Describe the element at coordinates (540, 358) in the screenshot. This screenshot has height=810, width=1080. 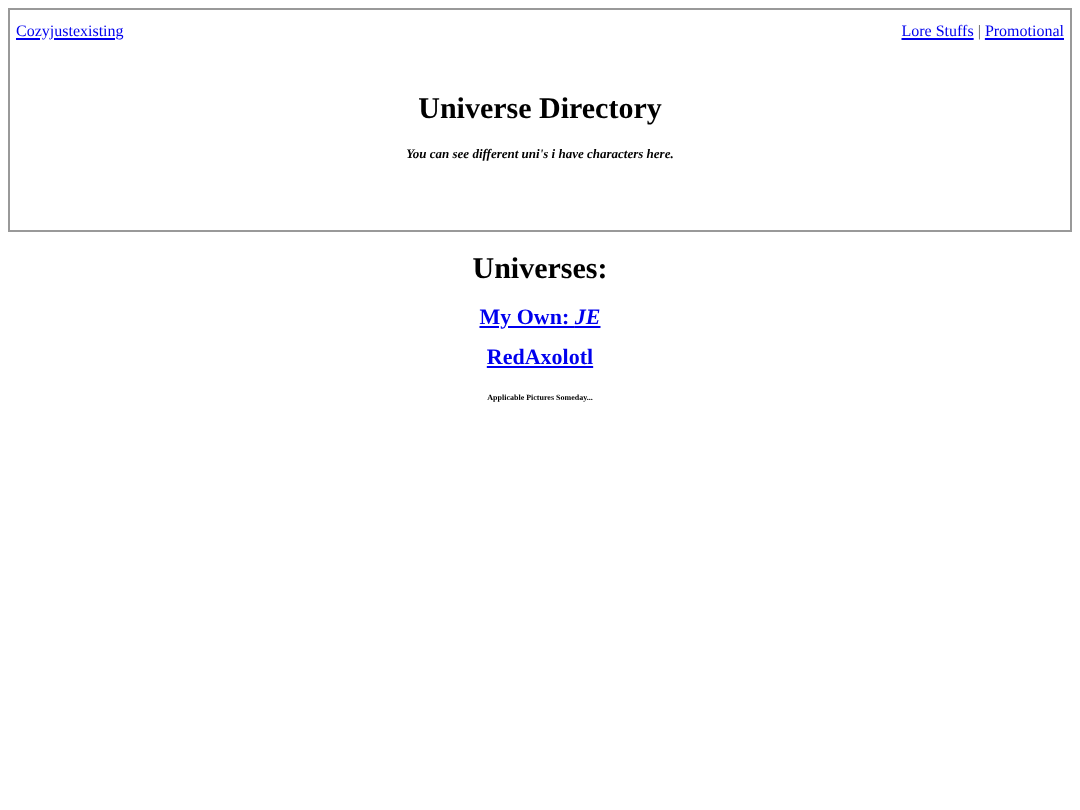
I see `universe-link: RedAxolotl` at that location.